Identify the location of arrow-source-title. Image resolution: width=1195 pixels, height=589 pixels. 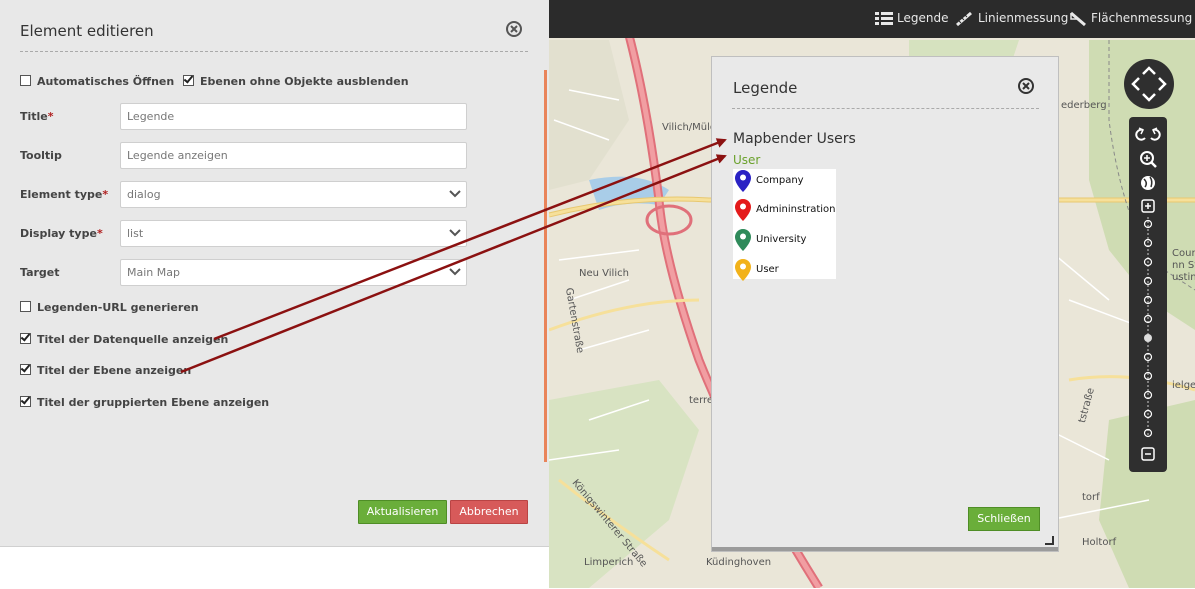
(470, 239).